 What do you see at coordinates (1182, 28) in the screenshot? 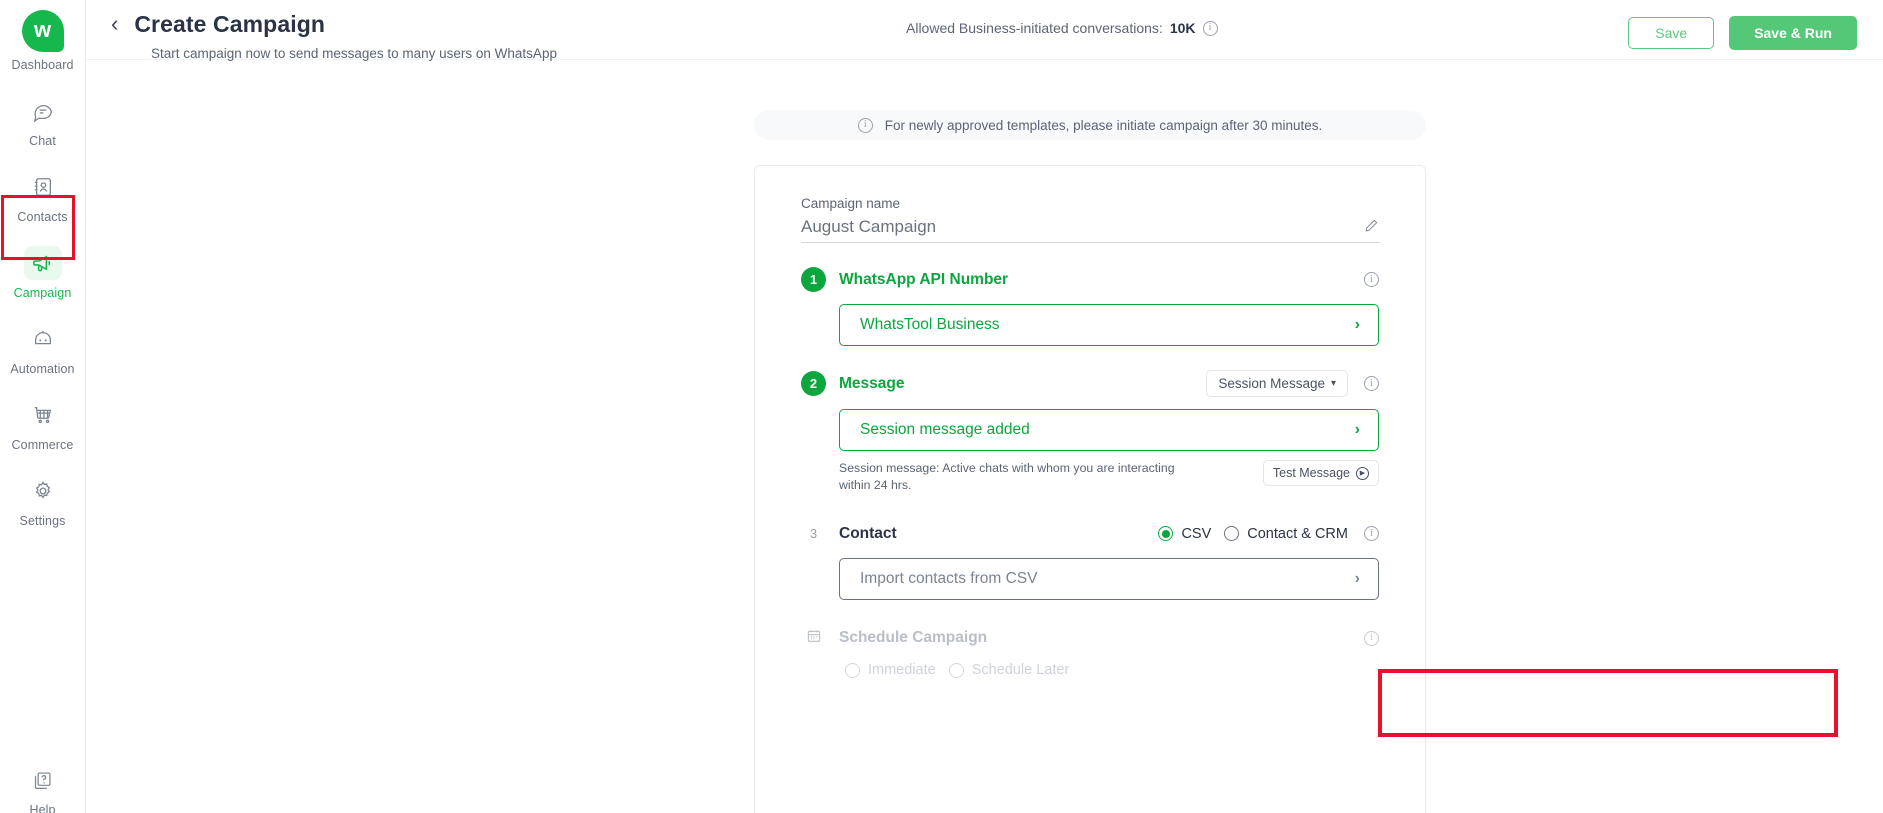
I see `allowance-value: 10K` at bounding box center [1182, 28].